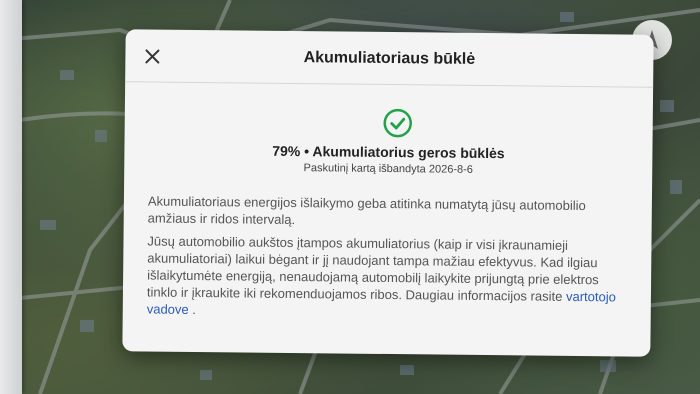 The image size is (700, 394). Describe the element at coordinates (192, 309) in the screenshot. I see `paragraph-end: .` at that location.